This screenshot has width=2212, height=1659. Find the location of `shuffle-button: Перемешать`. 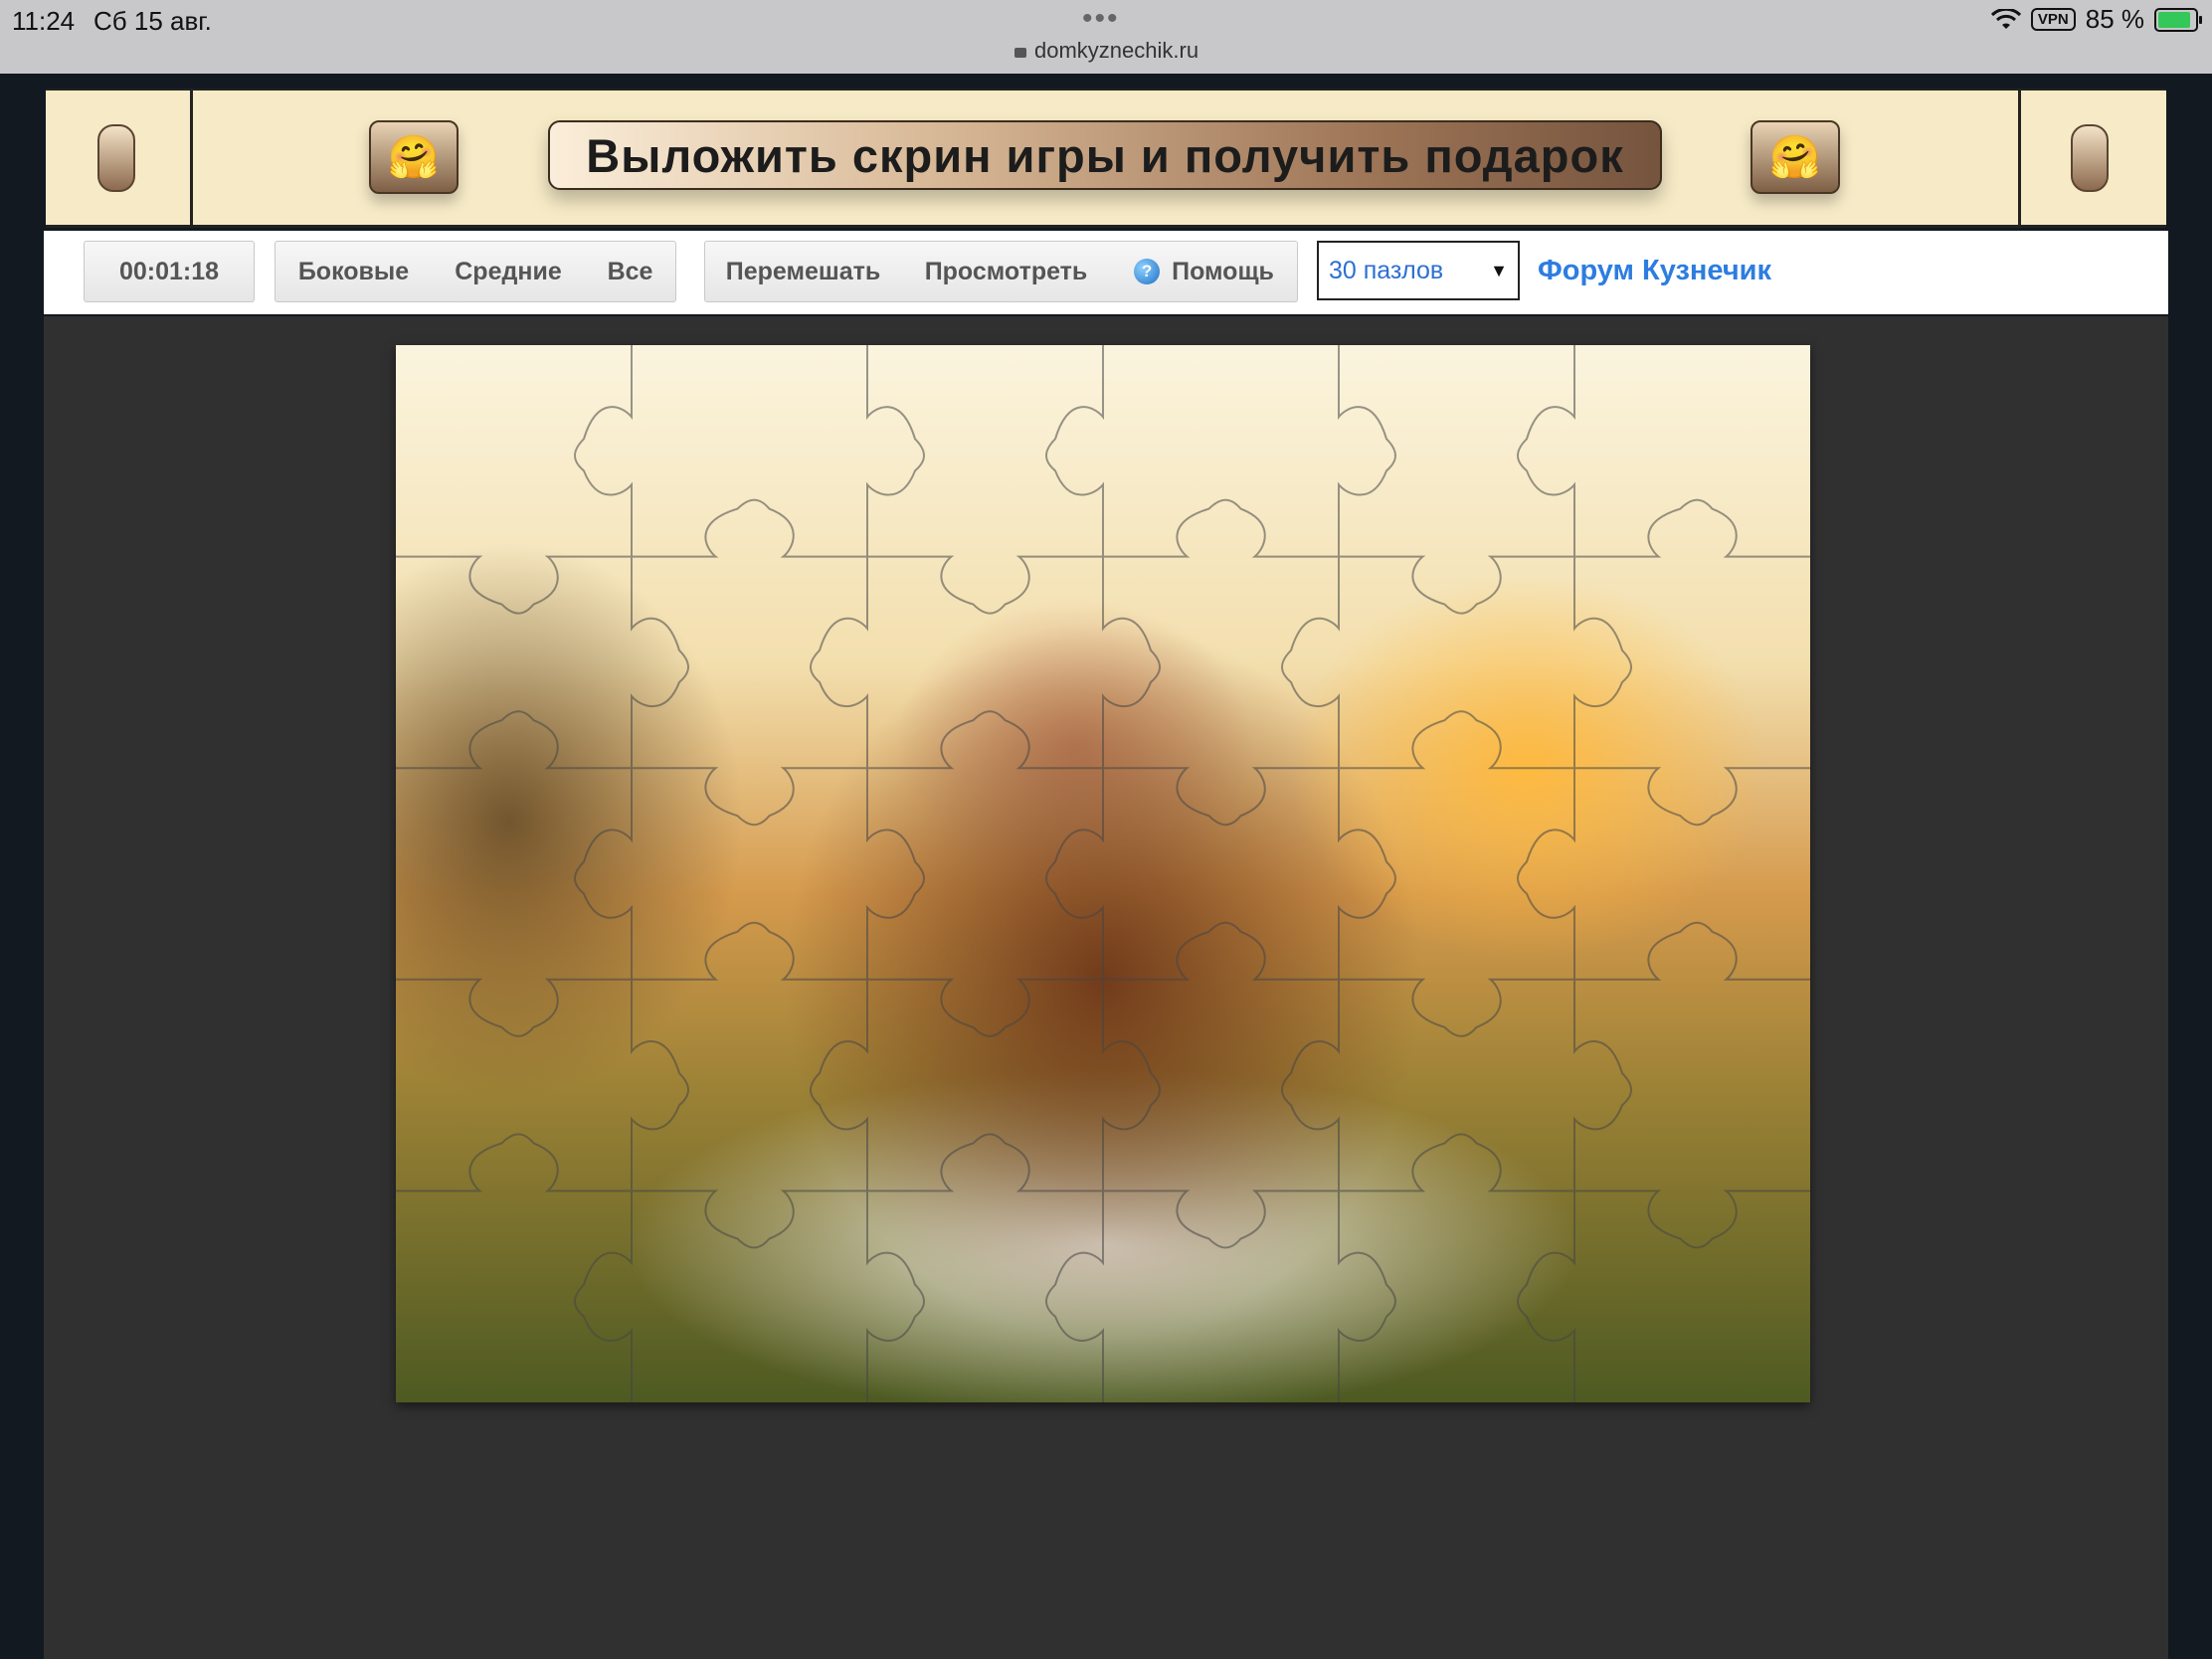

shuffle-button: Перемешать is located at coordinates (803, 271).